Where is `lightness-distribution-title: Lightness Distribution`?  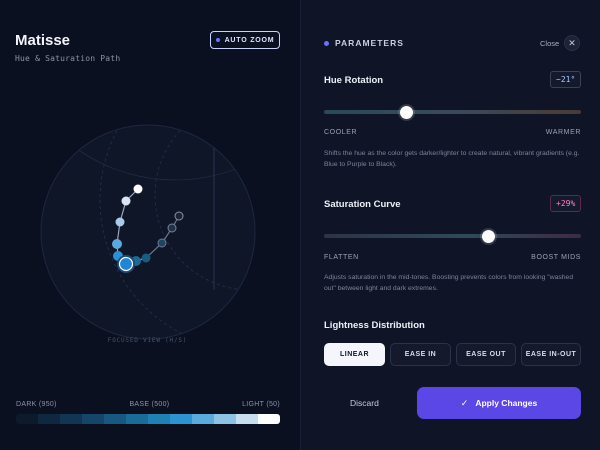
lightness-distribution-title: Lightness Distribution is located at coordinates (374, 325).